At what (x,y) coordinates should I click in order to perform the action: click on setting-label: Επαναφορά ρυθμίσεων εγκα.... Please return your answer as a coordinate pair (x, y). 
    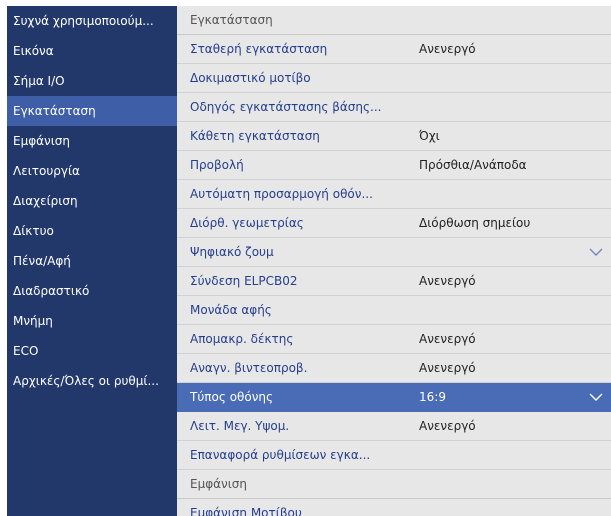
    Looking at the image, I should click on (280, 455).